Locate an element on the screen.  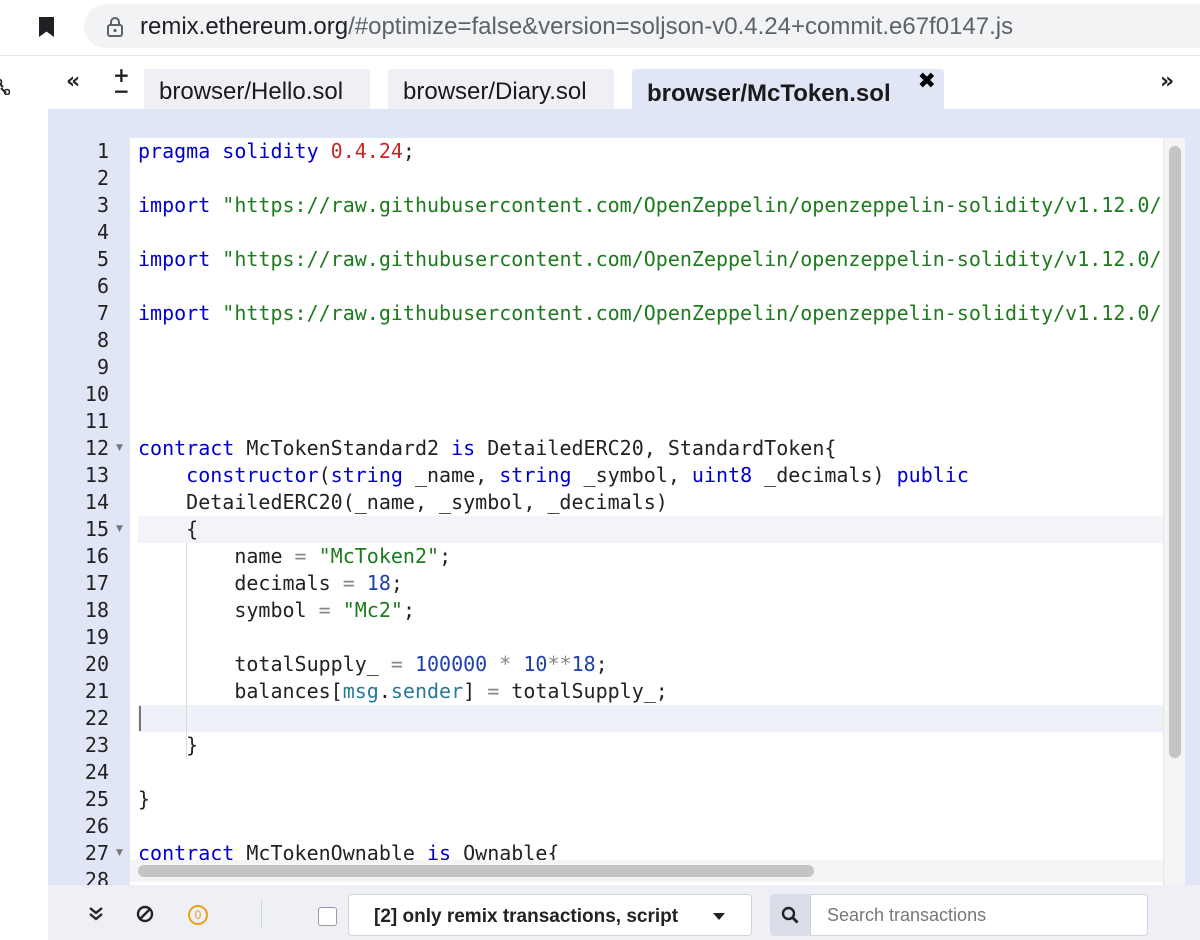
line-number: 14 is located at coordinates (96, 502).